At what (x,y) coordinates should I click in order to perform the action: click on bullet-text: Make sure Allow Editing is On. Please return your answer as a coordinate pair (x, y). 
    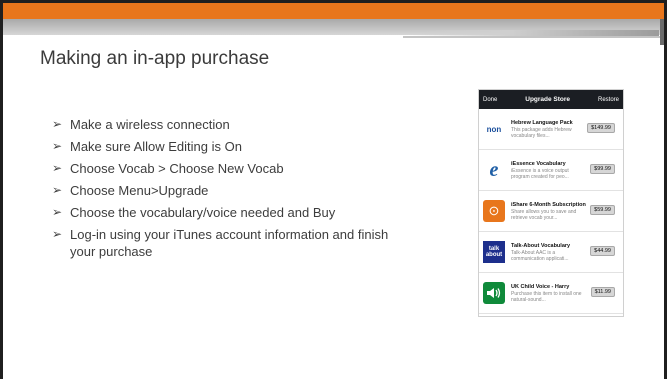
    Looking at the image, I should click on (156, 146).